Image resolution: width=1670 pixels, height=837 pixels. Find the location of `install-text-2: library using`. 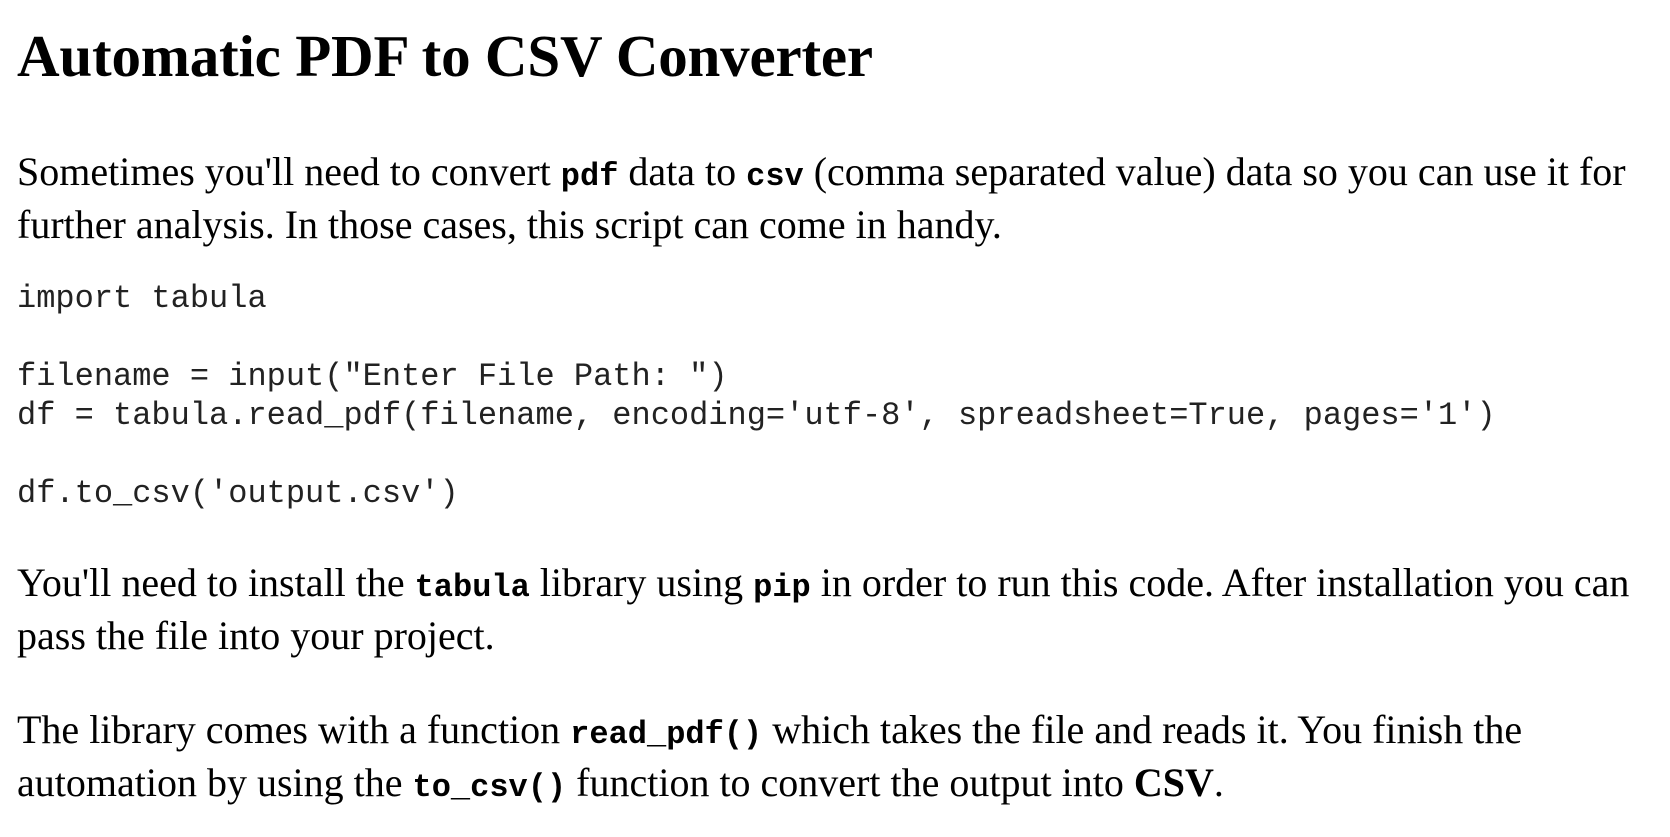

install-text-2: library using is located at coordinates (641, 582).